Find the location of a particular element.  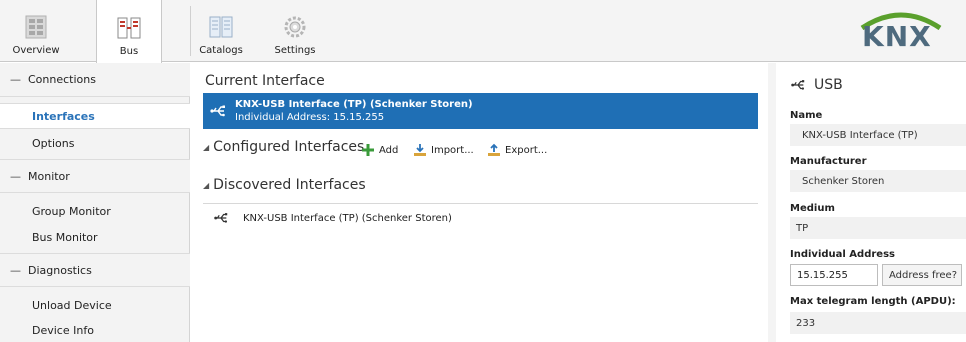

import-icon is located at coordinates (420, 150).